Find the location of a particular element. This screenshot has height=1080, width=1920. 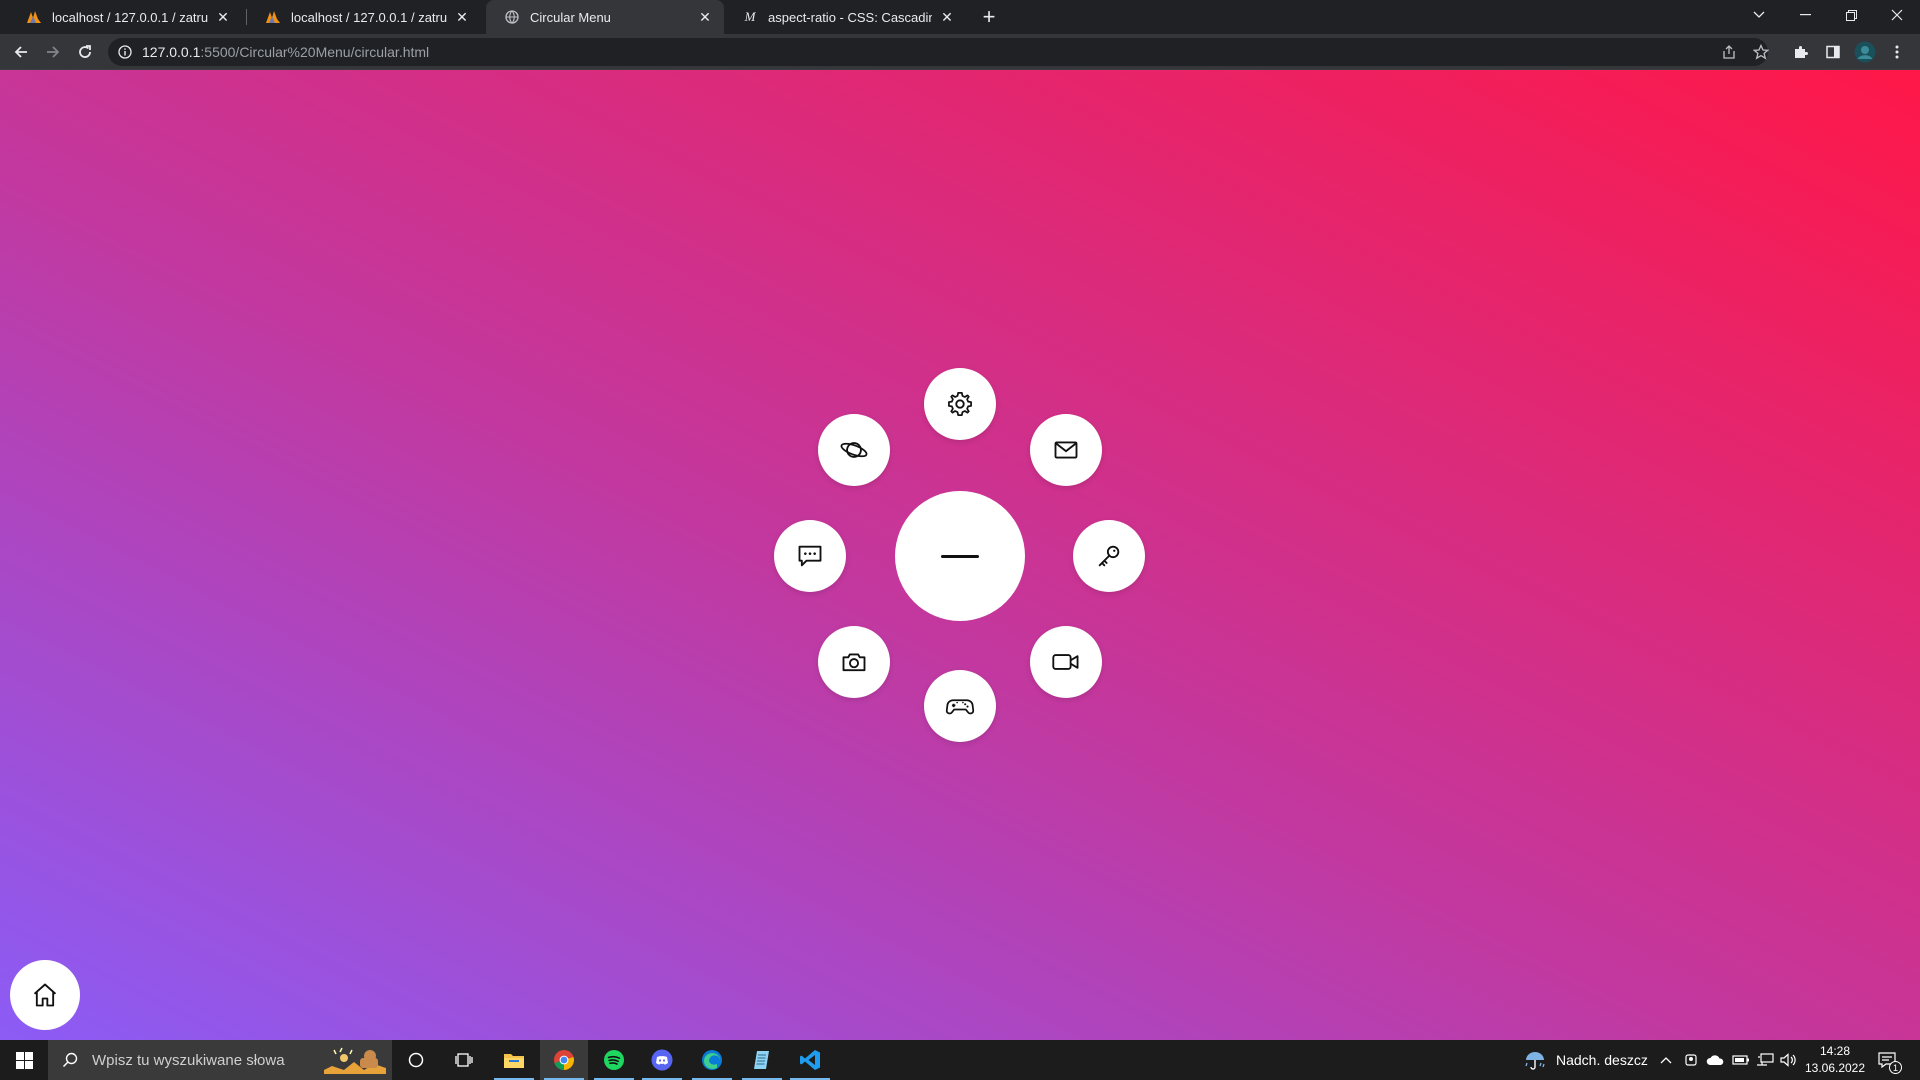

menu-item-key is located at coordinates (1109, 556).